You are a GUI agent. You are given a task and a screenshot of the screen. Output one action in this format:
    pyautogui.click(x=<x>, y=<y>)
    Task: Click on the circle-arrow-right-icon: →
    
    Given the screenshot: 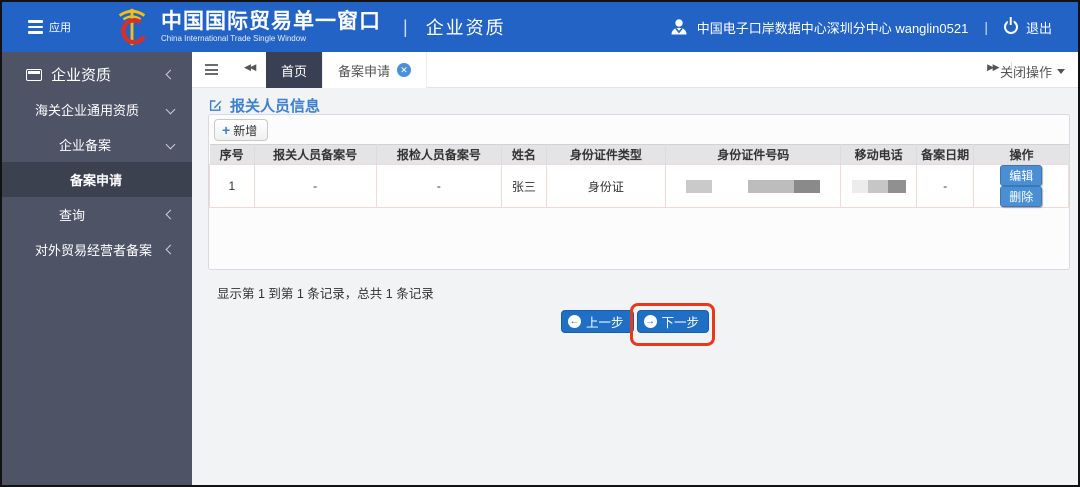 What is the action you would take?
    pyautogui.click(x=650, y=321)
    